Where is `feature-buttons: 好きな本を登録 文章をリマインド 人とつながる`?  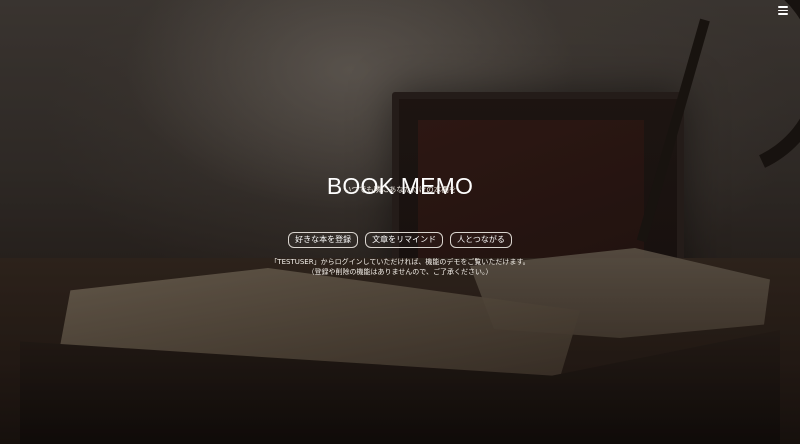 feature-buttons: 好きな本を登録 文章をリマインド 人とつながる is located at coordinates (400, 240).